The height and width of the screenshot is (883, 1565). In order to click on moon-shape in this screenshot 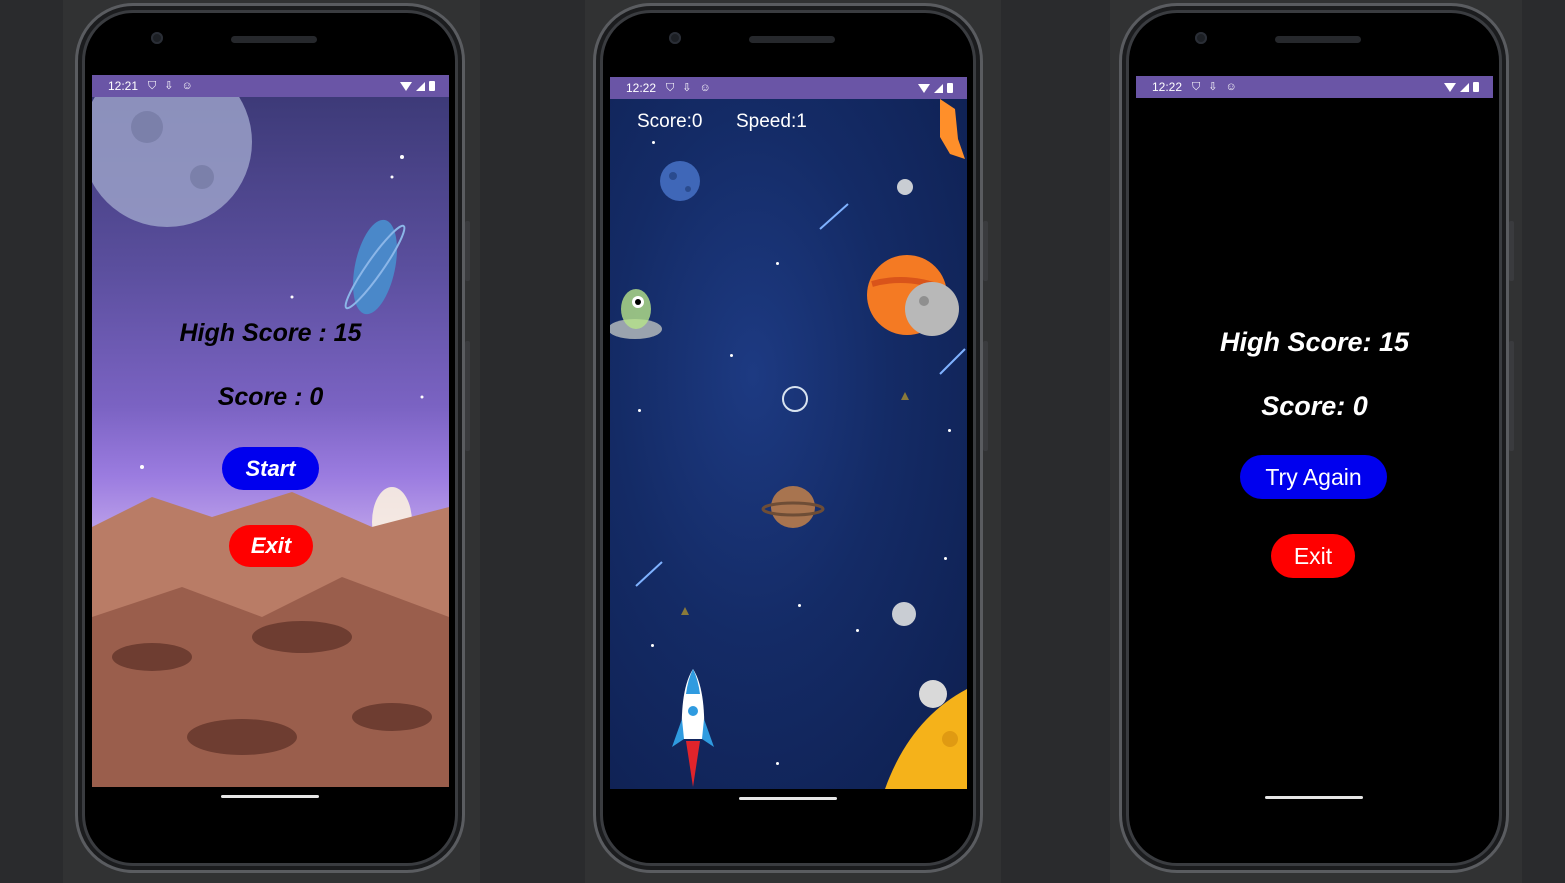, I will do `click(172, 162)`.